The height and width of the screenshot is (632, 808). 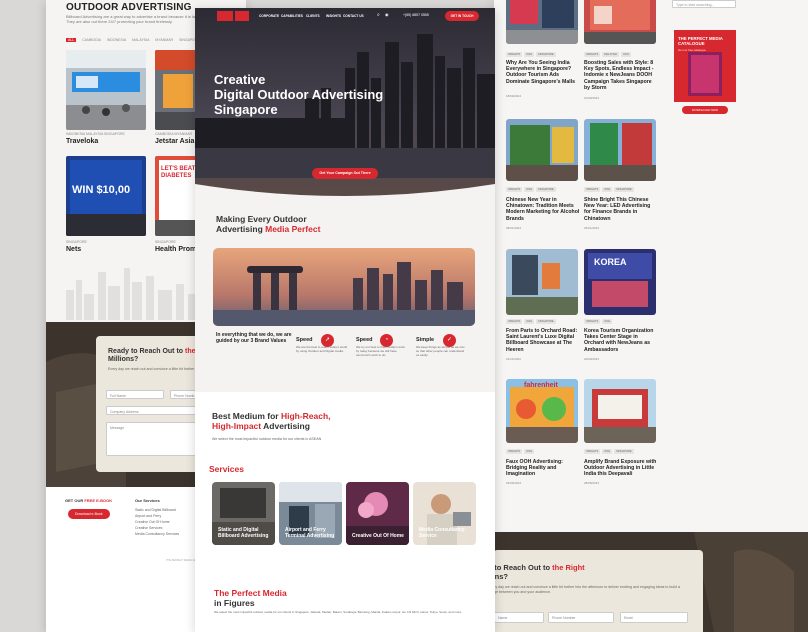 What do you see at coordinates (116, 40) in the screenshot?
I see `tab-indonesia: INDONESIA` at bounding box center [116, 40].